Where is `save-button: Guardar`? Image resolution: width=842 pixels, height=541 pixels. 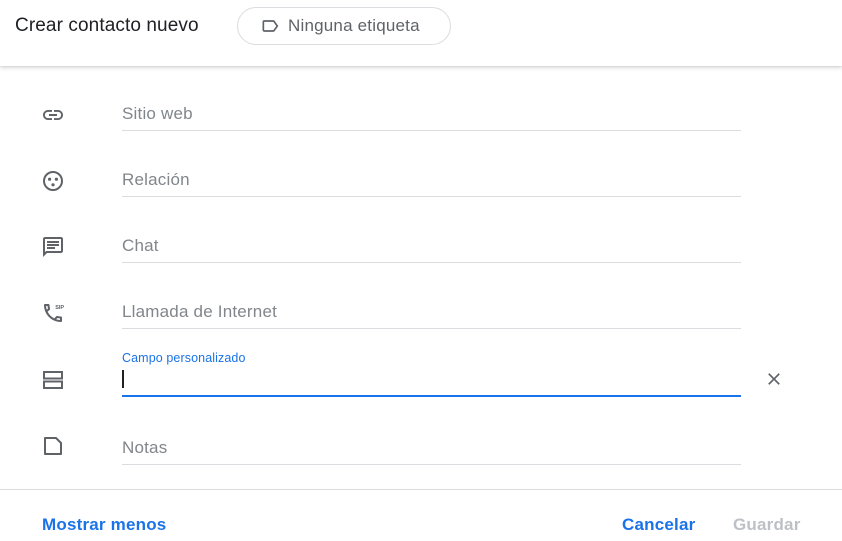 save-button: Guardar is located at coordinates (767, 525).